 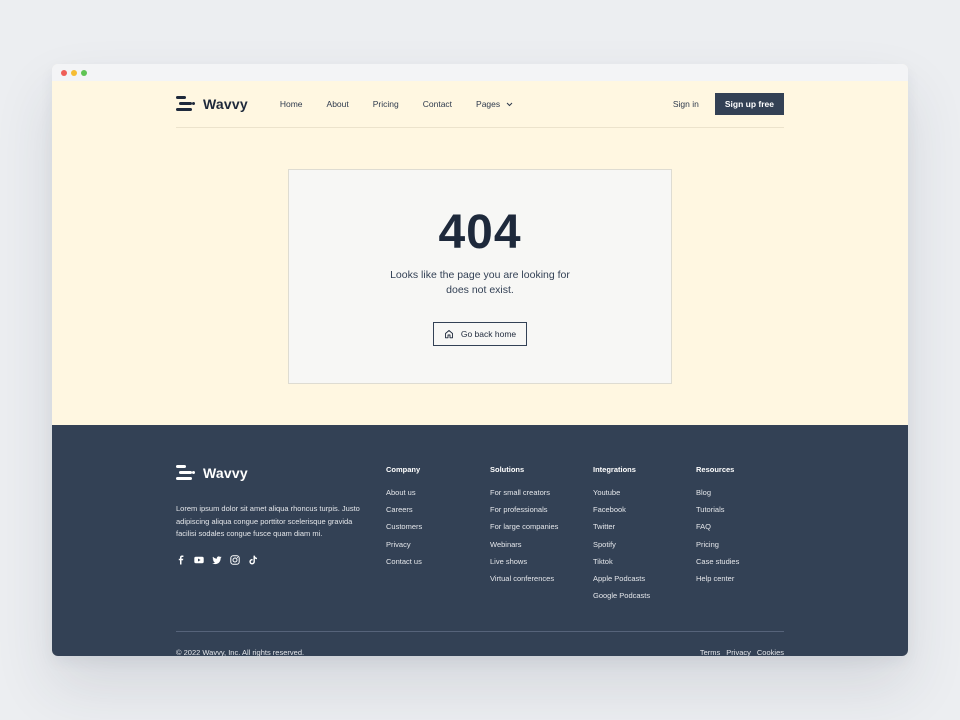 I want to click on footer-link: For small creators, so click(x=524, y=492).